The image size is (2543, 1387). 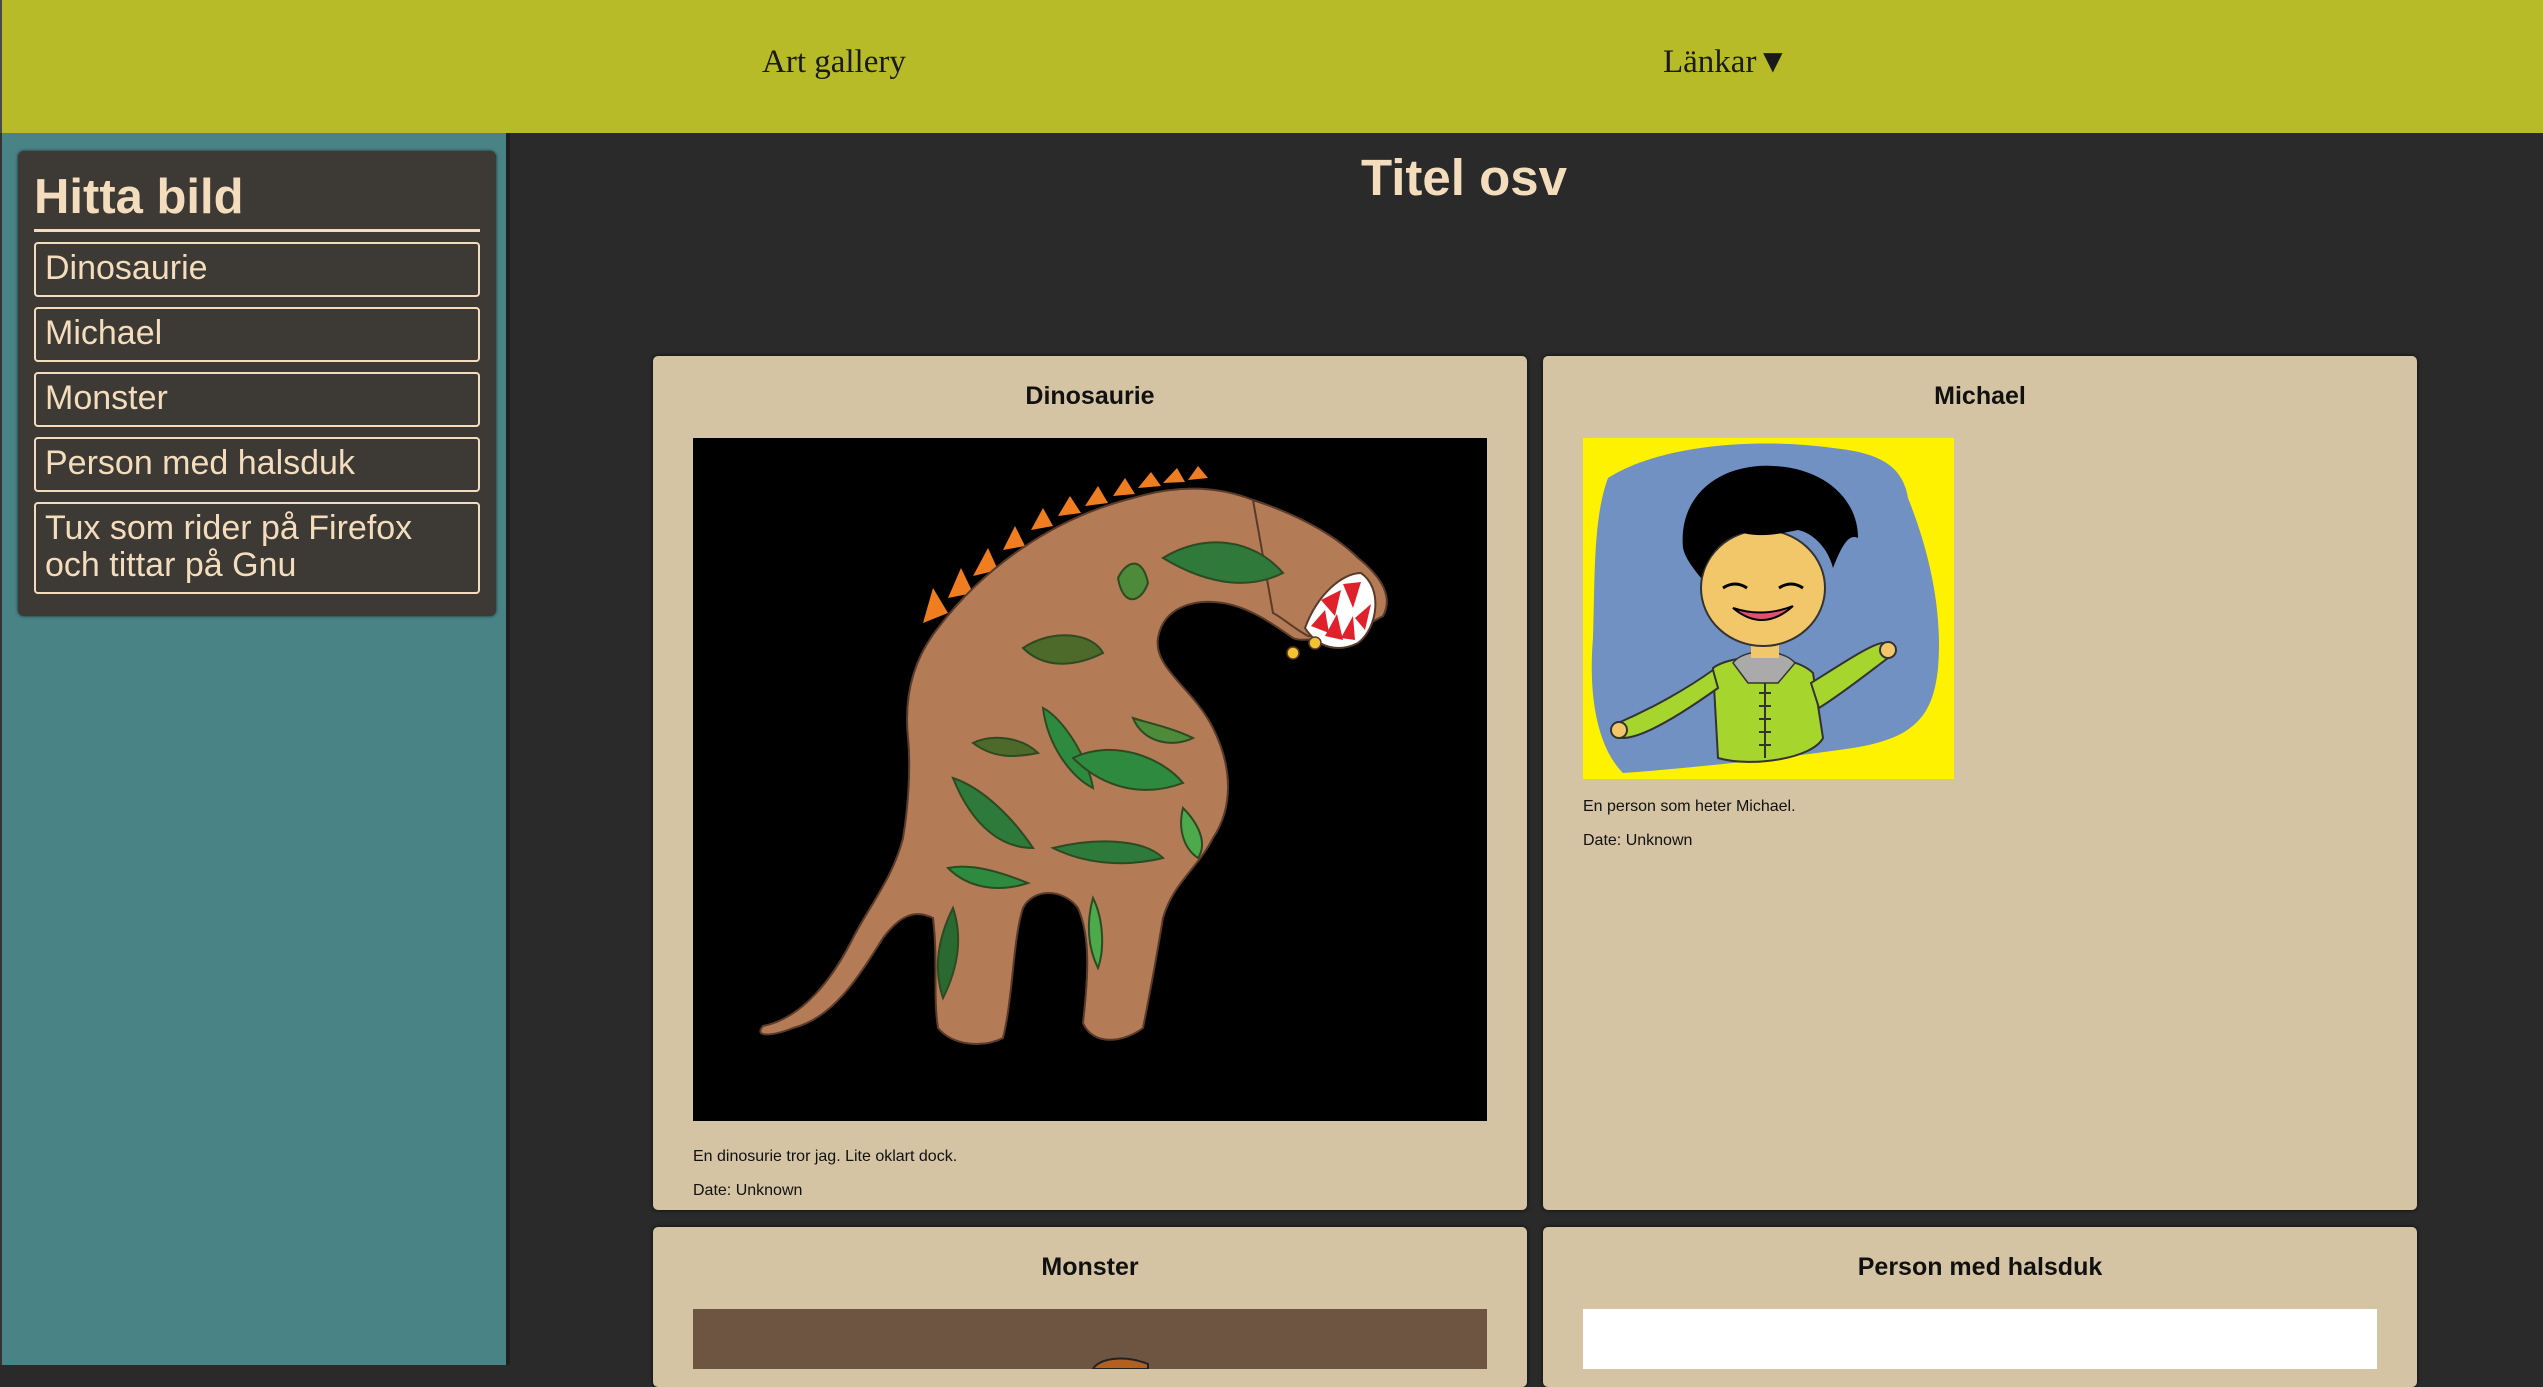 I want to click on gallery-card-person-med-halsduk: Person med halsduk, so click(x=1980, y=1307).